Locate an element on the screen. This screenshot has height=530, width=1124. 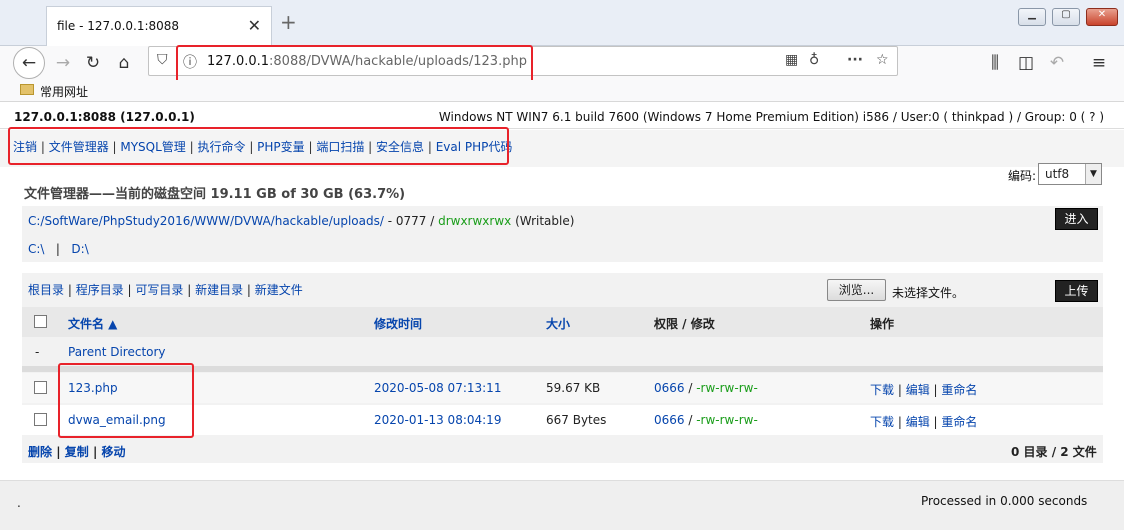
tab-close-icon: ✕ is located at coordinates (254, 25).